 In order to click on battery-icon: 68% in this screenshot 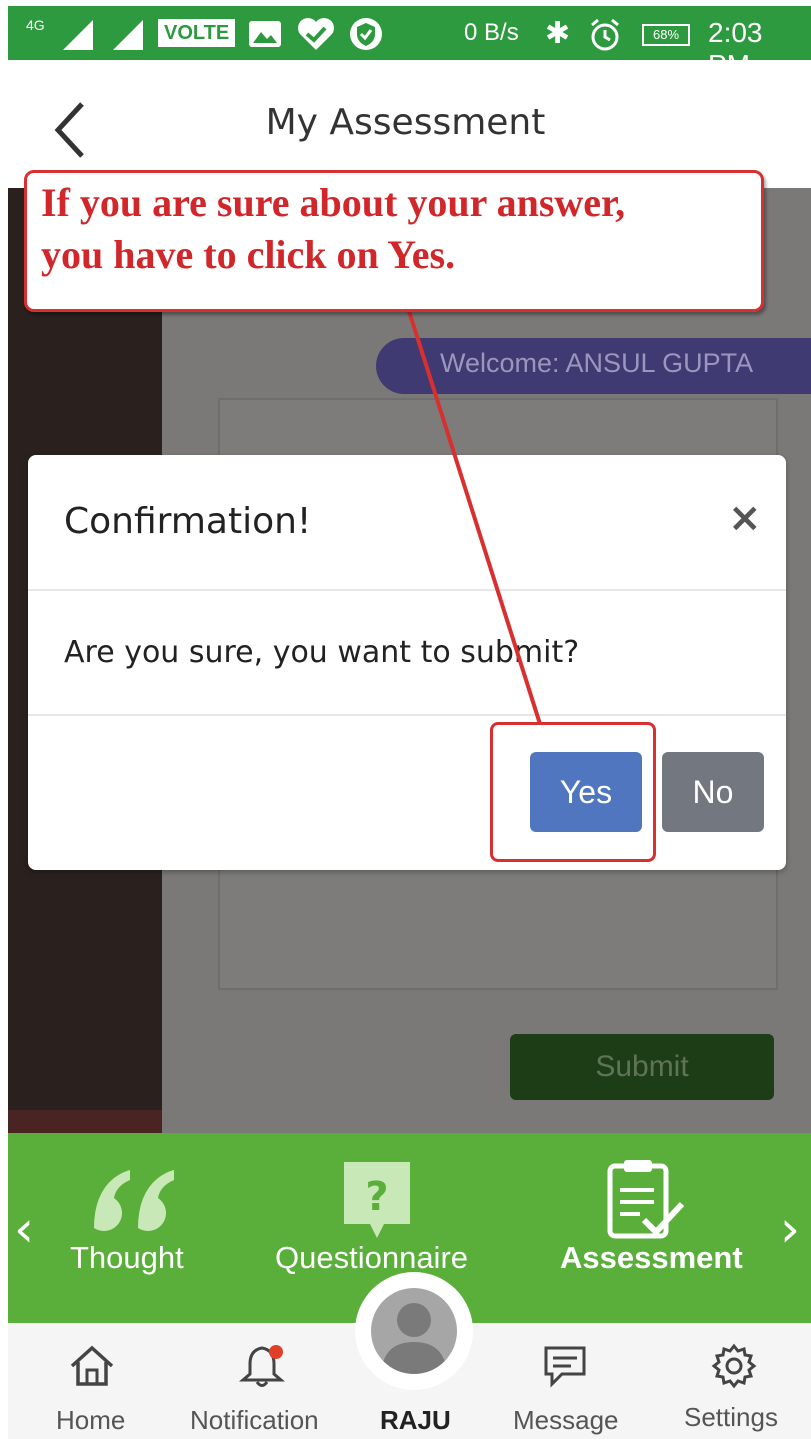, I will do `click(666, 35)`.